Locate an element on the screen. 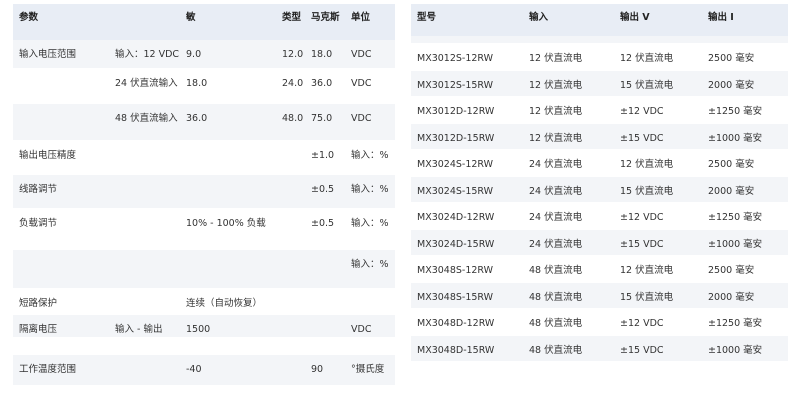  table-cell: MX3024S-15RW is located at coordinates (455, 191).